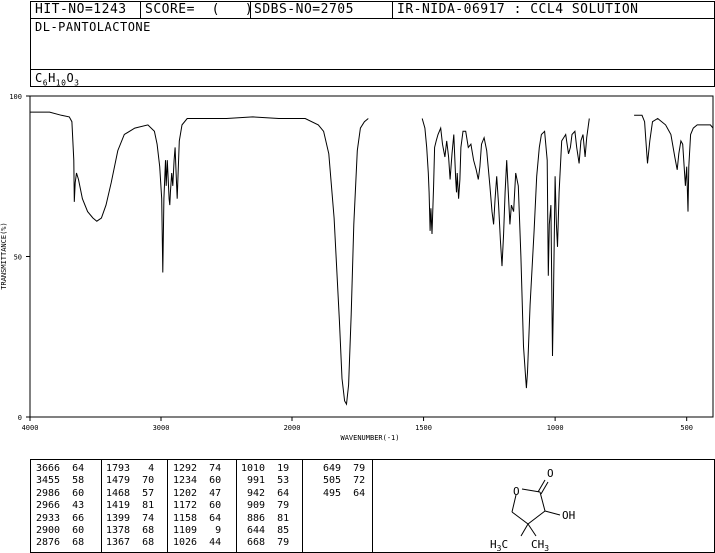 The width and height of the screenshot is (715, 553). I want to click on peak-entry: 1109 9, so click(197, 531).